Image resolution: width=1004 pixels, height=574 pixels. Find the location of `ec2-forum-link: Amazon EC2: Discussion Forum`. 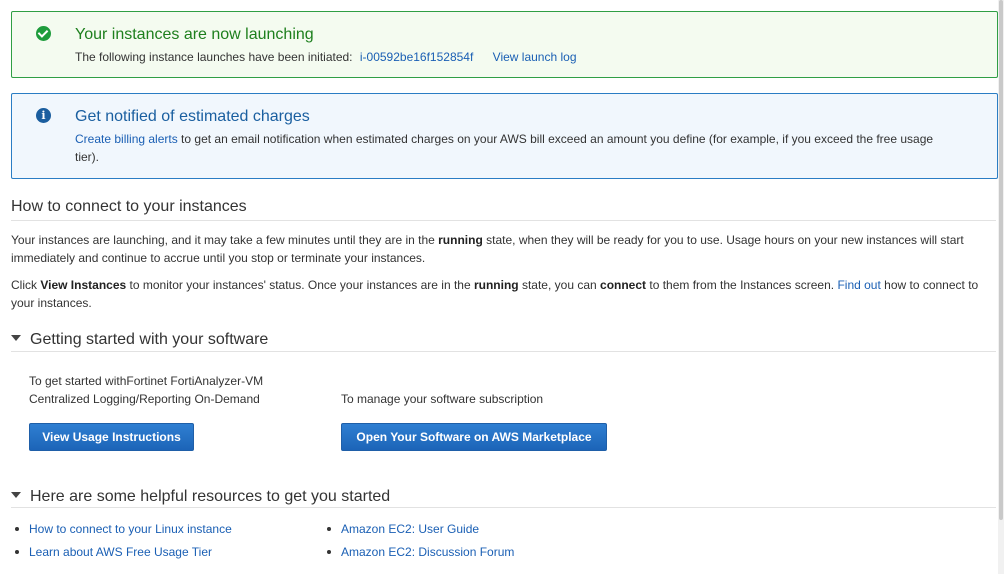

ec2-forum-link: Amazon EC2: Discussion Forum is located at coordinates (427, 552).